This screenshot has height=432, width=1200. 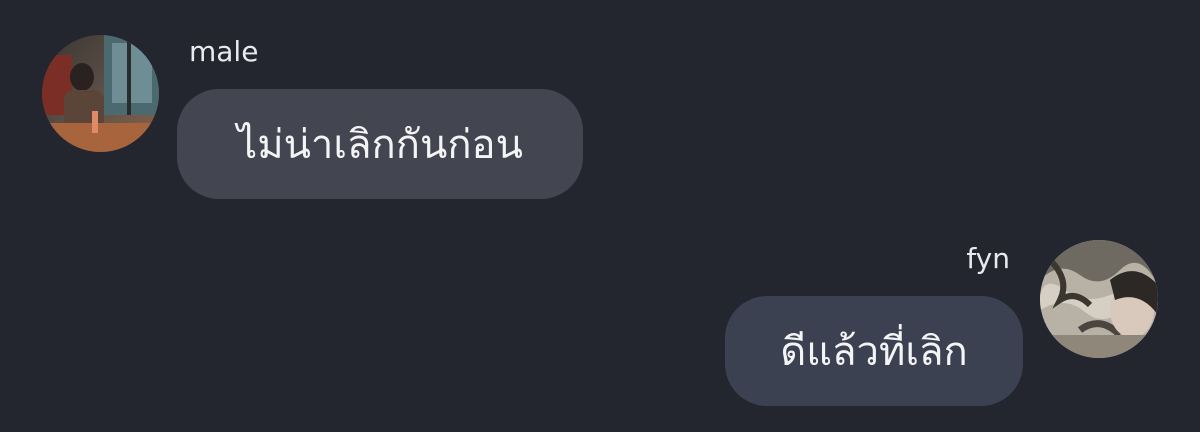 I want to click on message-text: ไม่น่าเลิกกันก่อน, so click(x=380, y=145).